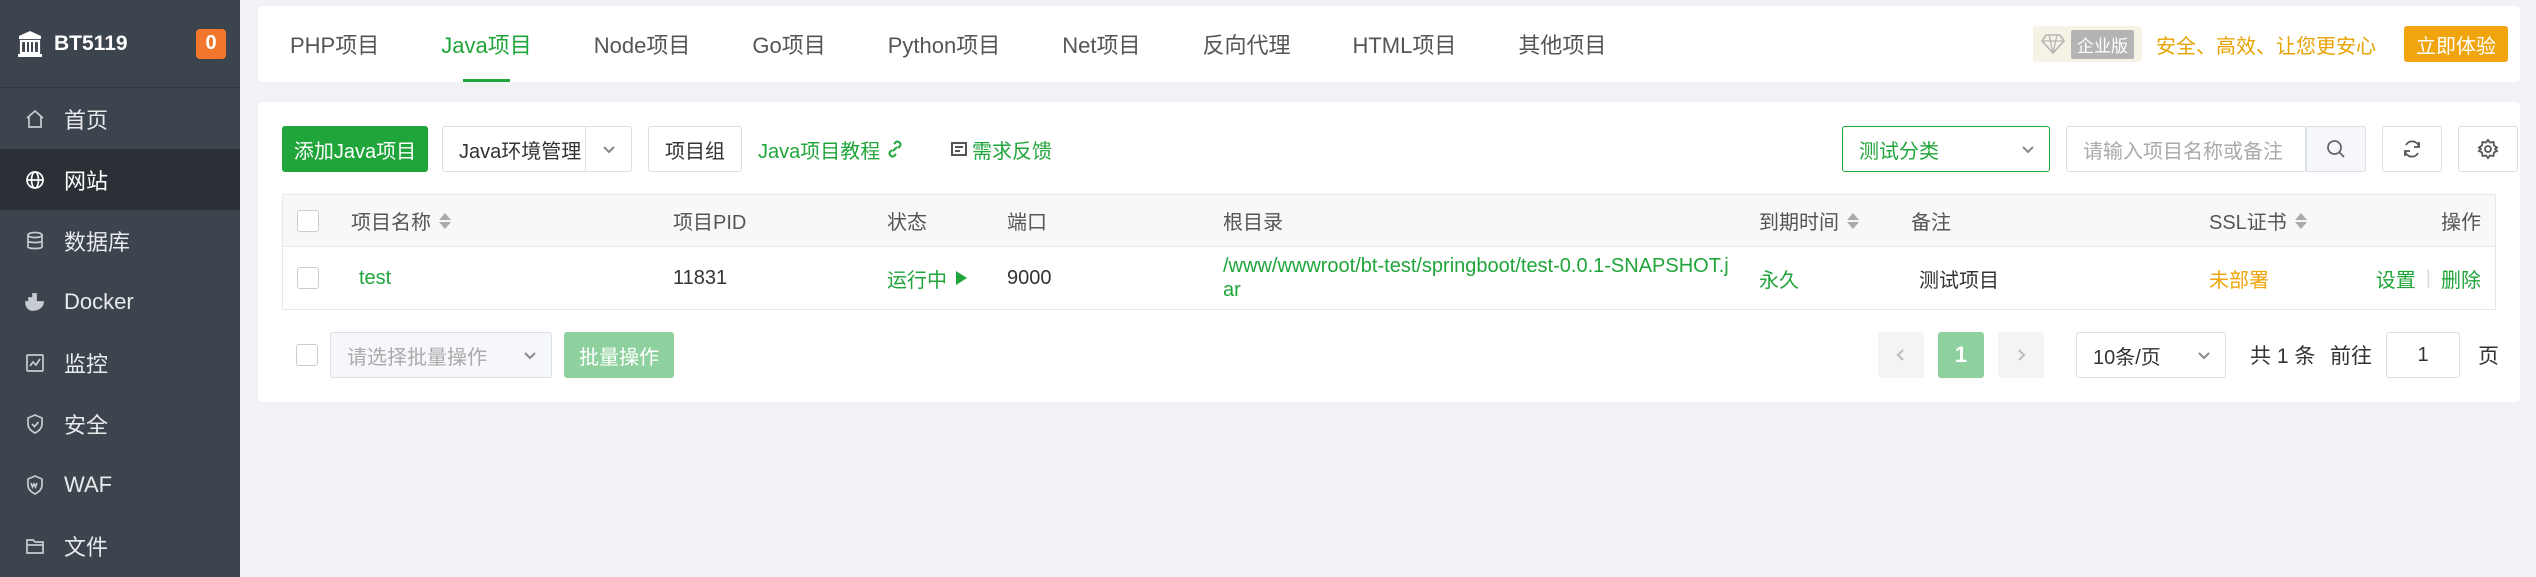 This screenshot has width=2536, height=577. I want to click on row-actions: 设置 | 删除, so click(2428, 278).